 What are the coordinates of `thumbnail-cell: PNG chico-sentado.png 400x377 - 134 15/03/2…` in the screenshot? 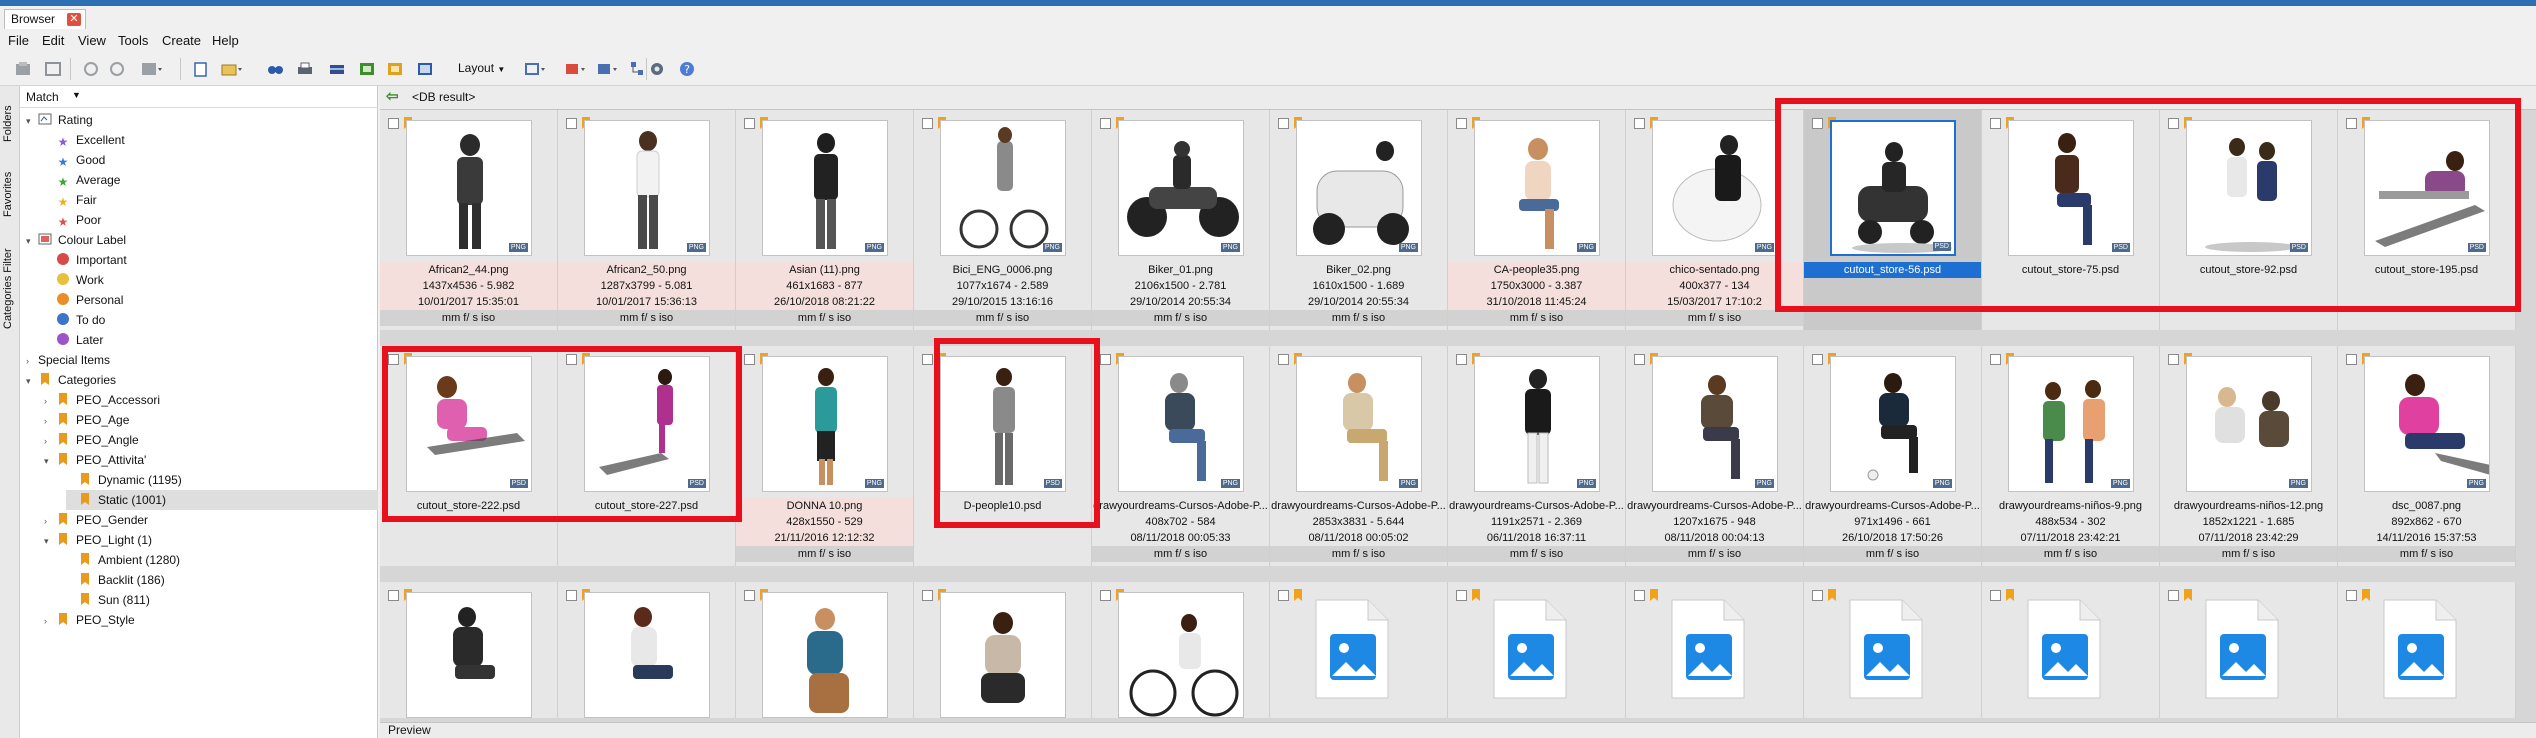 It's located at (1715, 220).